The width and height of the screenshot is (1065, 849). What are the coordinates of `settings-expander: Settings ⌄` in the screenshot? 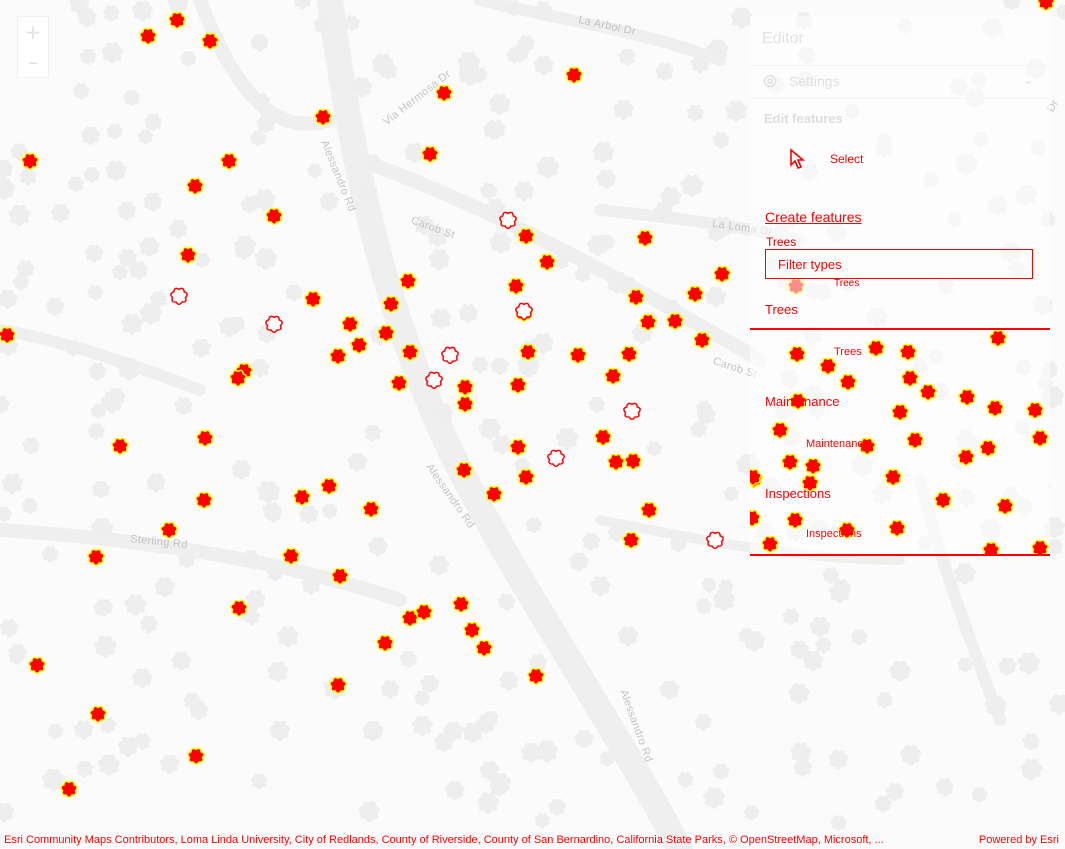 It's located at (900, 82).